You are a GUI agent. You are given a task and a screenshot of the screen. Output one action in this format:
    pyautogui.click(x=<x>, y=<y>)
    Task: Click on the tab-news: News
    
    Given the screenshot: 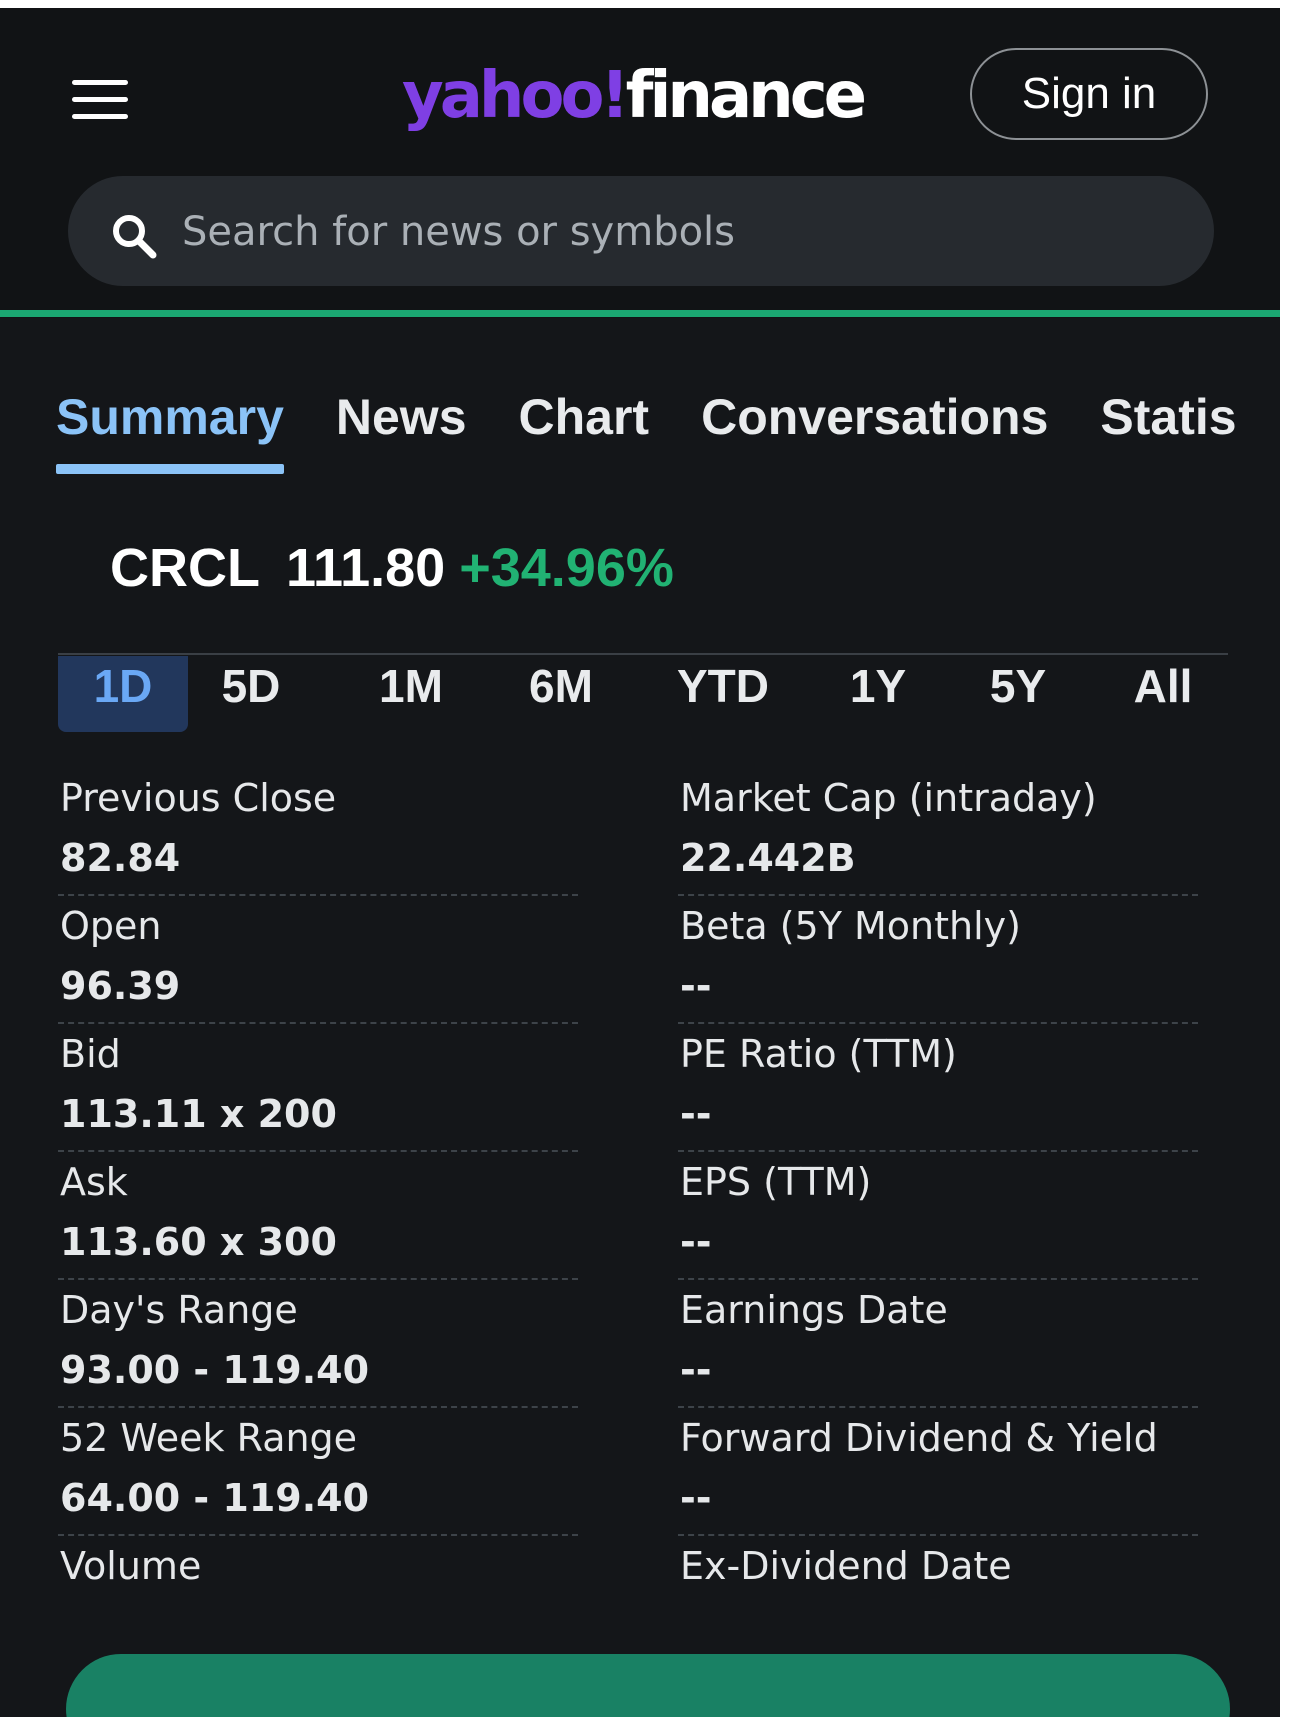 What is the action you would take?
    pyautogui.click(x=401, y=430)
    